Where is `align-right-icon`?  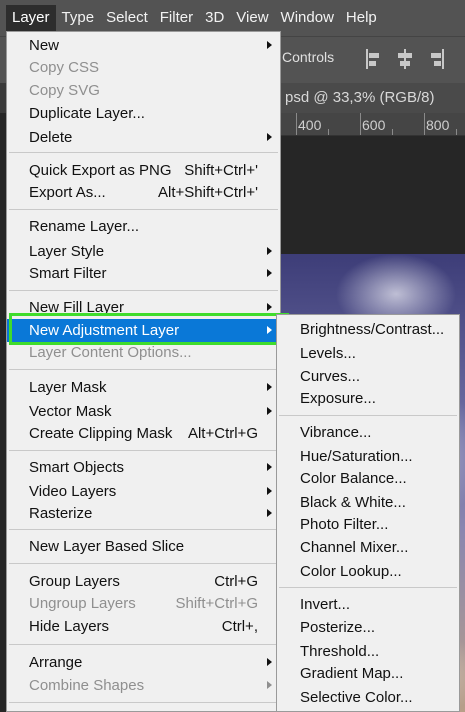 align-right-icon is located at coordinates (436, 59).